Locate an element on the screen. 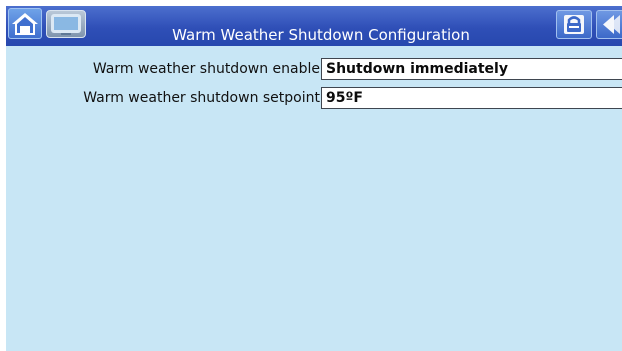 The width and height of the screenshot is (622, 351). shutdown-enable-field: Shutdown immediately is located at coordinates (471, 69).